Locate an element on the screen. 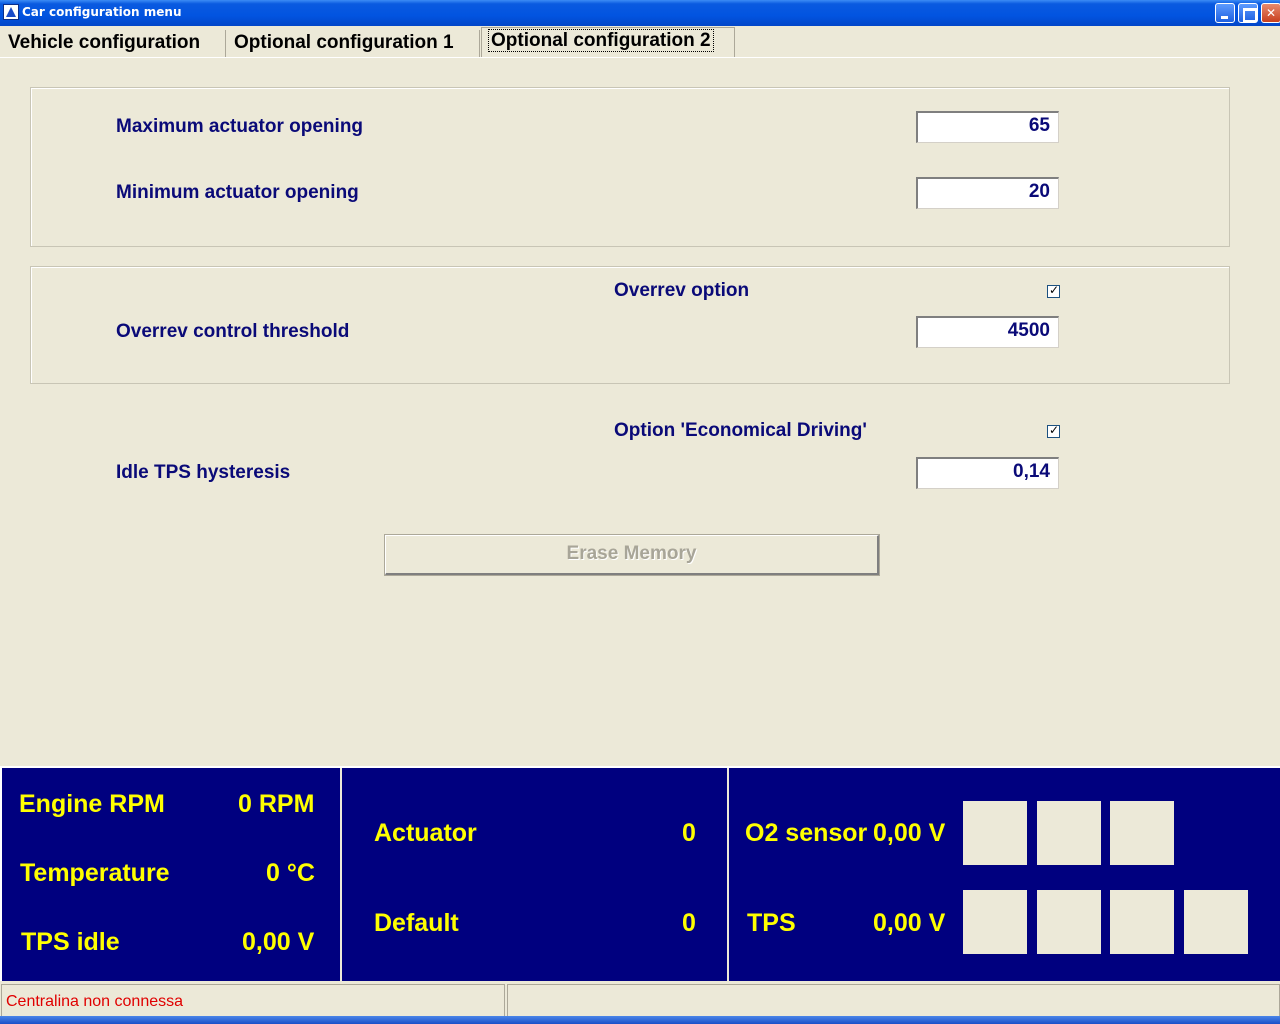 This screenshot has height=1024, width=1280. overrev-threshold-input: 4500 is located at coordinates (987, 332).